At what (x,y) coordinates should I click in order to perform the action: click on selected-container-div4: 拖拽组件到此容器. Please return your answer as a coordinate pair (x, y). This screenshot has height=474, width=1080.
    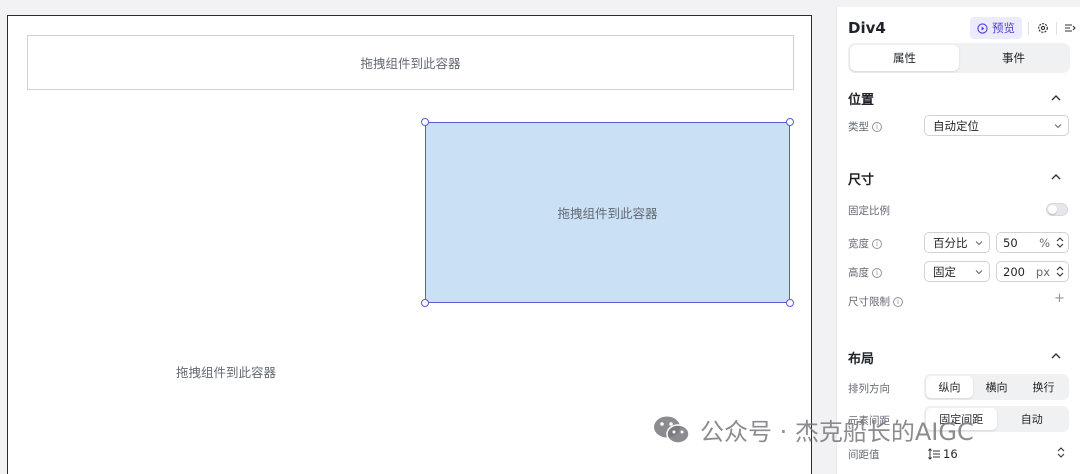
    Looking at the image, I should click on (607, 212).